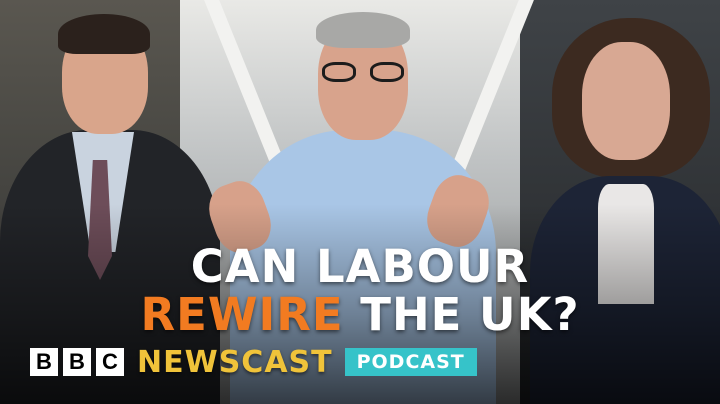  Describe the element at coordinates (110, 362) in the screenshot. I see `bbc-logo-block: C` at that location.